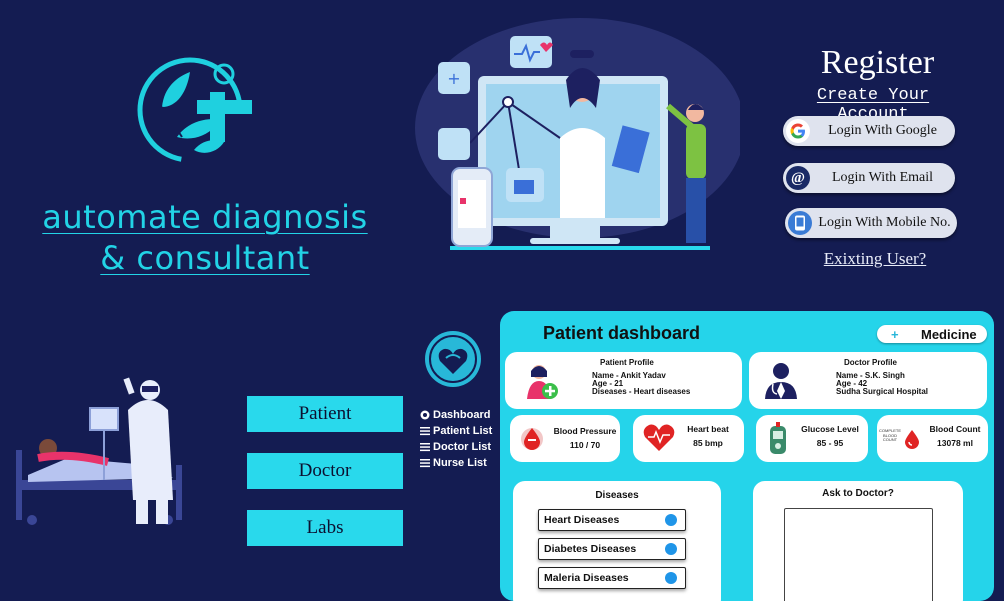 This screenshot has width=1004, height=601. What do you see at coordinates (99, 451) in the screenshot?
I see `hospital-bed-illustration` at bounding box center [99, 451].